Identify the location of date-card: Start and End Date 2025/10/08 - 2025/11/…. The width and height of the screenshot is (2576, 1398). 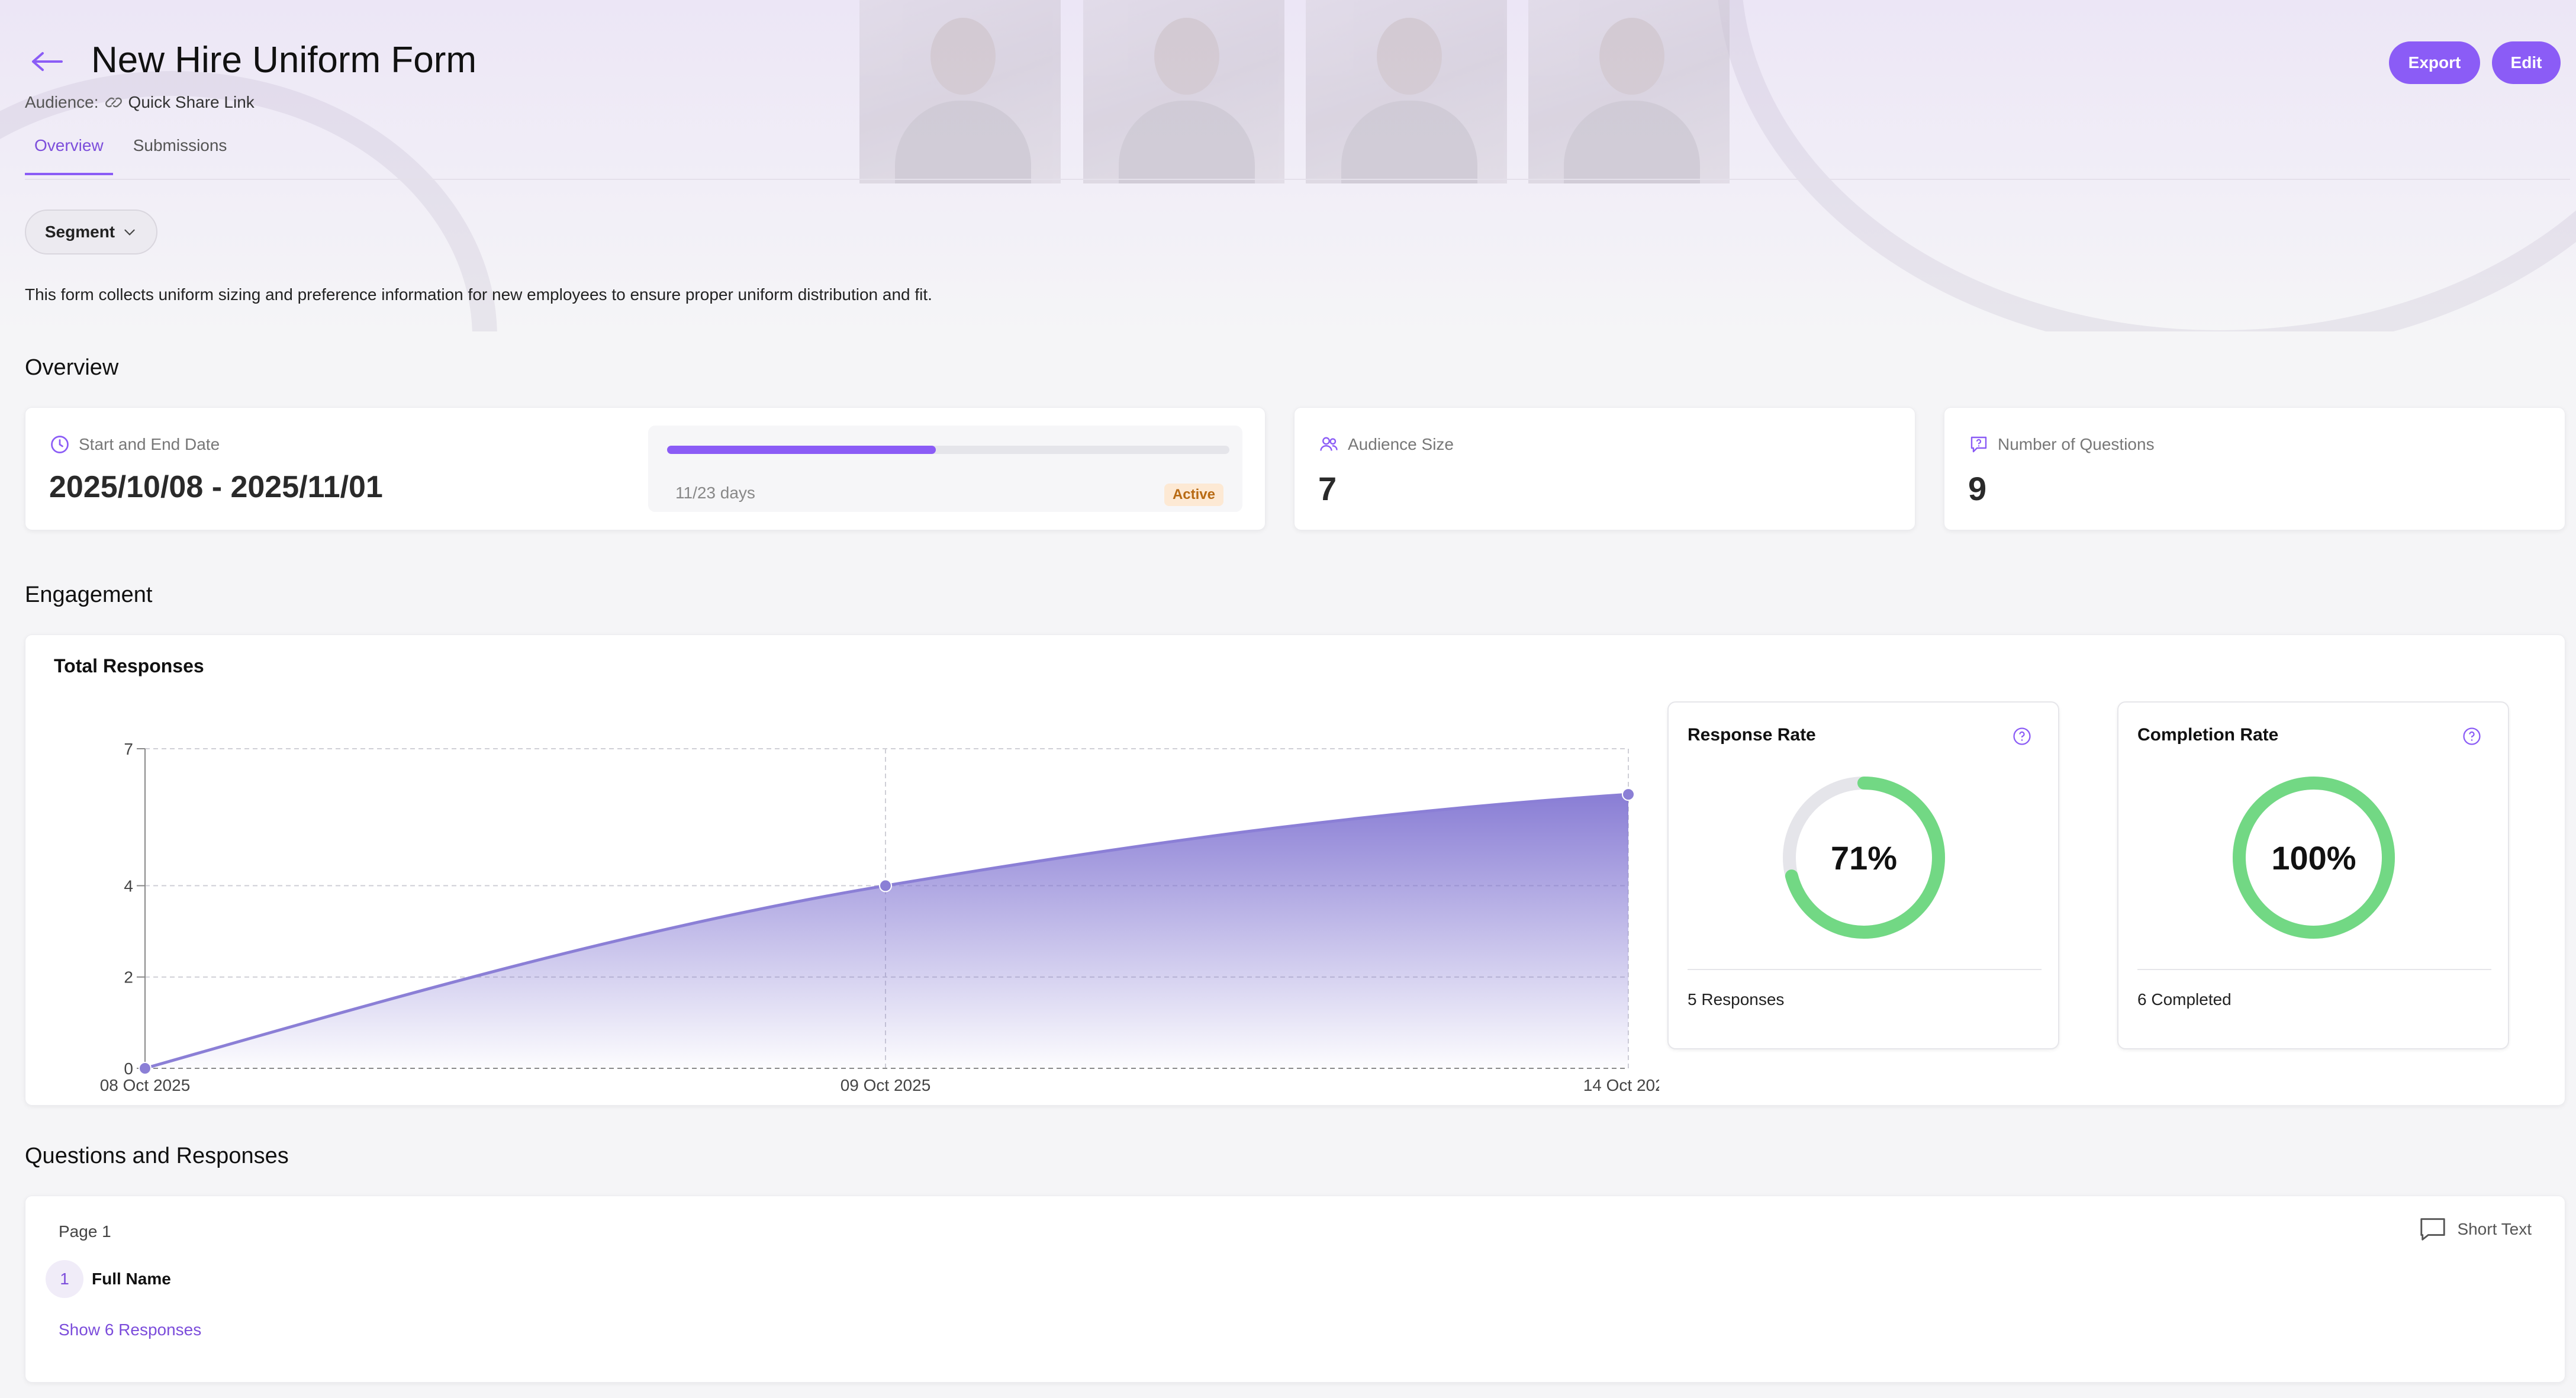
(646, 468).